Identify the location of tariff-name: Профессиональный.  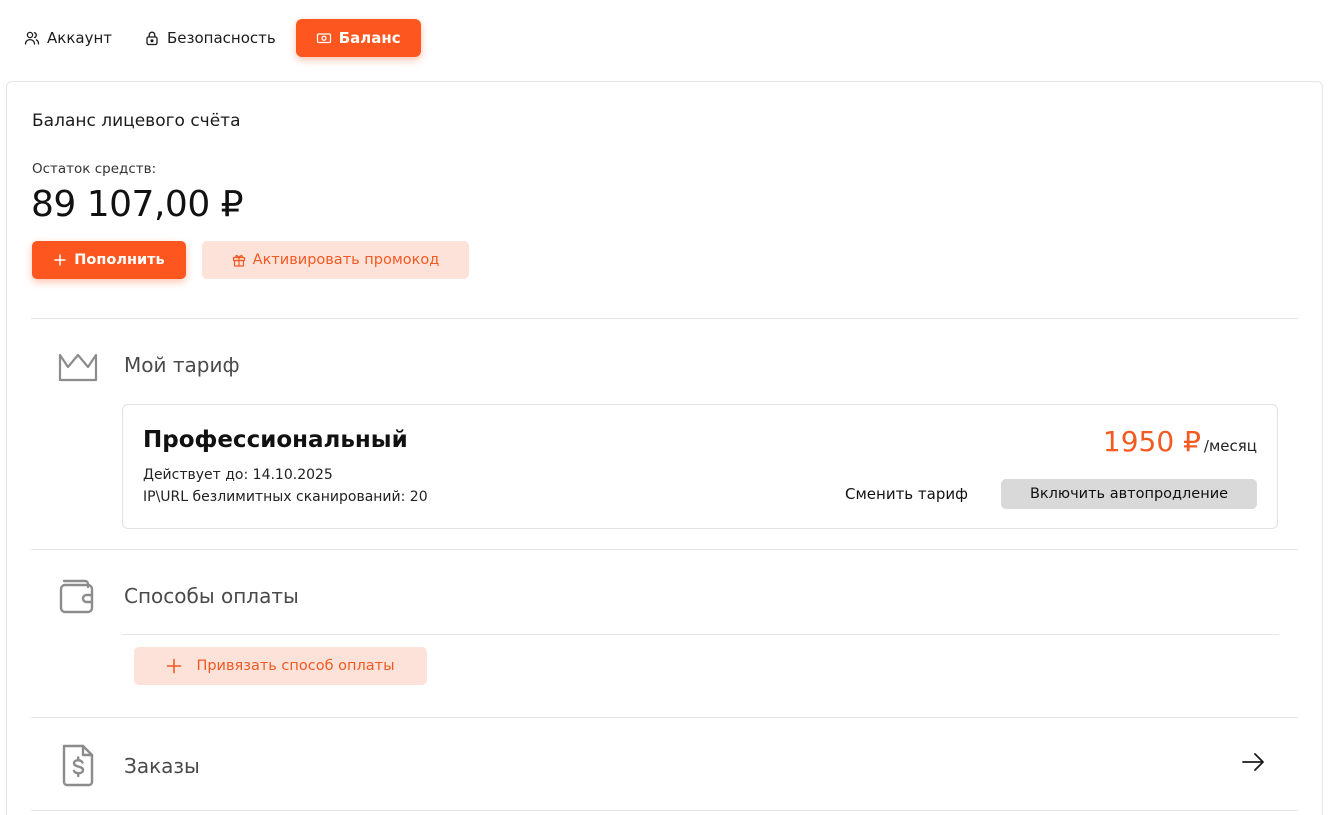
(275, 440).